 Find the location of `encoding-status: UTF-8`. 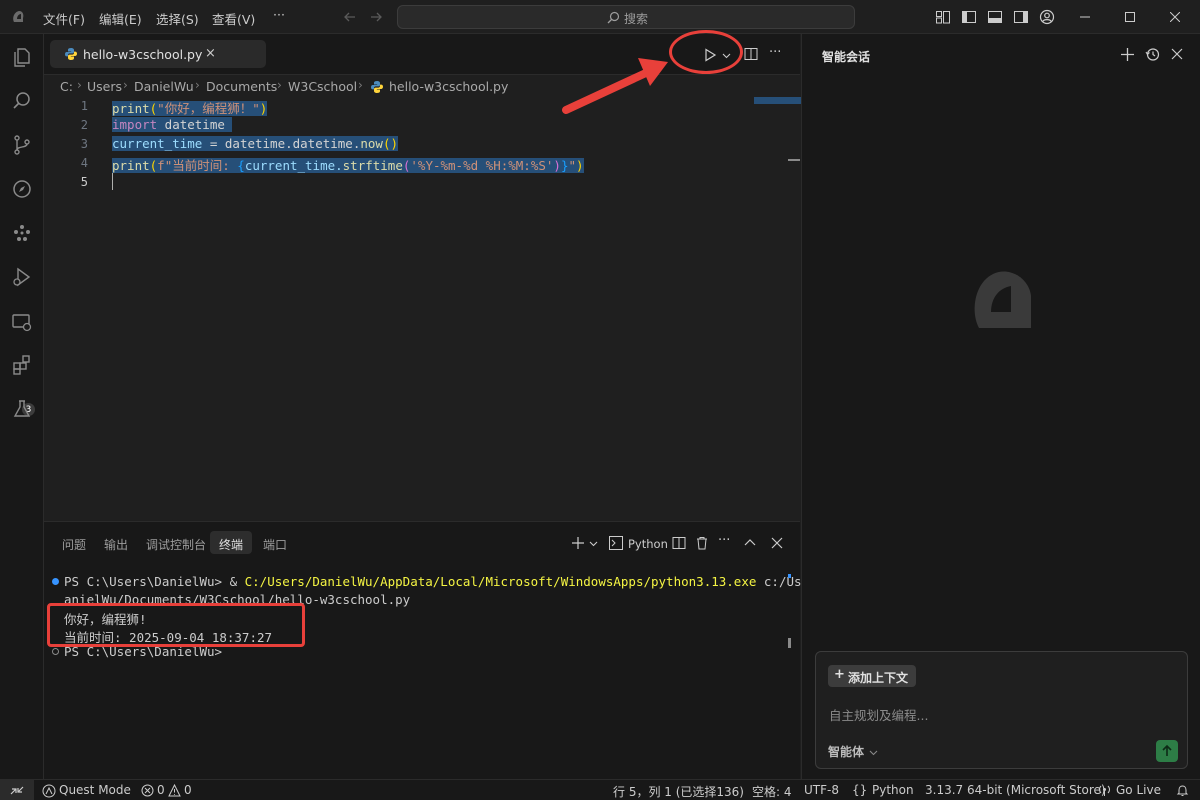

encoding-status: UTF-8 is located at coordinates (821, 790).